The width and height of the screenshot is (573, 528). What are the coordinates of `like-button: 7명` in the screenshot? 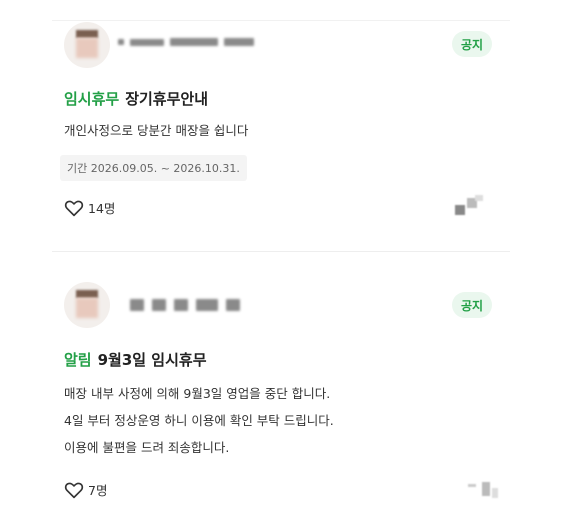 It's located at (85, 489).